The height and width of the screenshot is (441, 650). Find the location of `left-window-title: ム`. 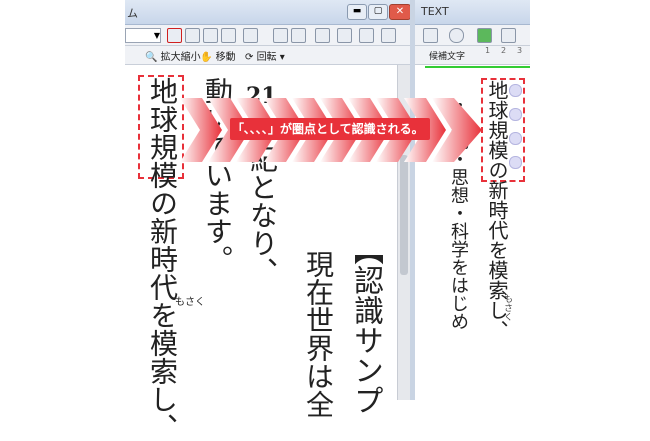

left-window-title: ム is located at coordinates (132, 13).